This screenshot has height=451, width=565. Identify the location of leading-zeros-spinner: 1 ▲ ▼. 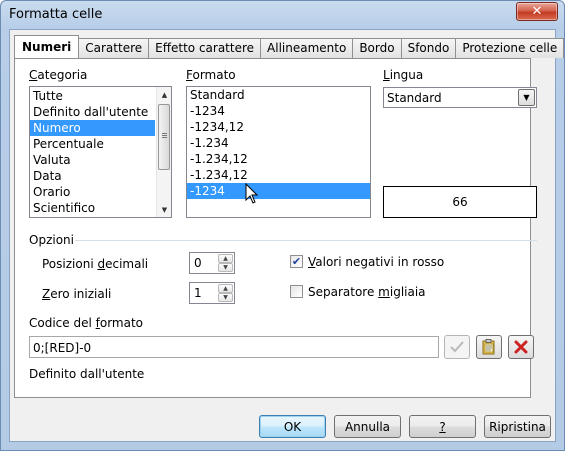
(212, 293).